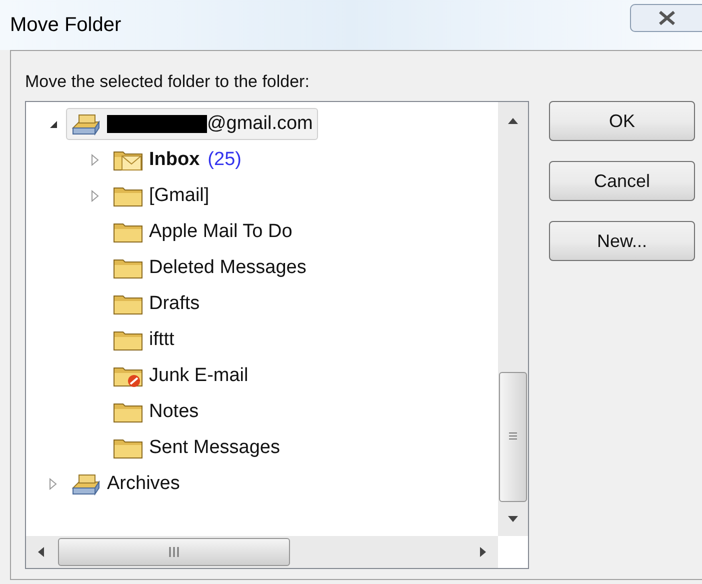 The image size is (702, 584). What do you see at coordinates (174, 160) in the screenshot?
I see `folder-name: Inbox` at bounding box center [174, 160].